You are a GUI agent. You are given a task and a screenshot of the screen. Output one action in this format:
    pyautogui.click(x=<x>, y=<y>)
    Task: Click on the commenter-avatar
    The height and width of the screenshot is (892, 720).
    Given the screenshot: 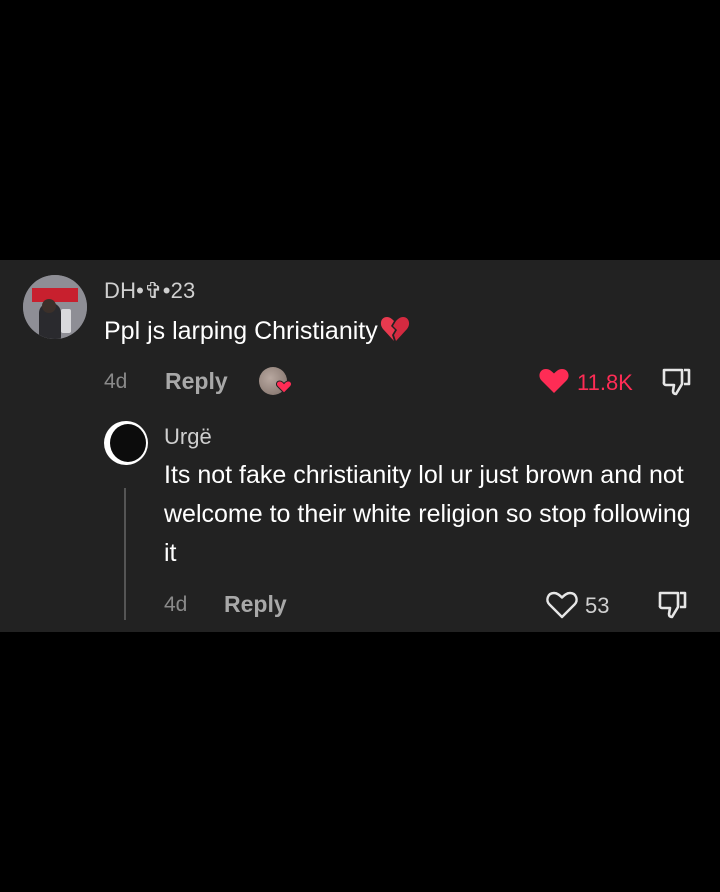 What is the action you would take?
    pyautogui.click(x=55, y=307)
    